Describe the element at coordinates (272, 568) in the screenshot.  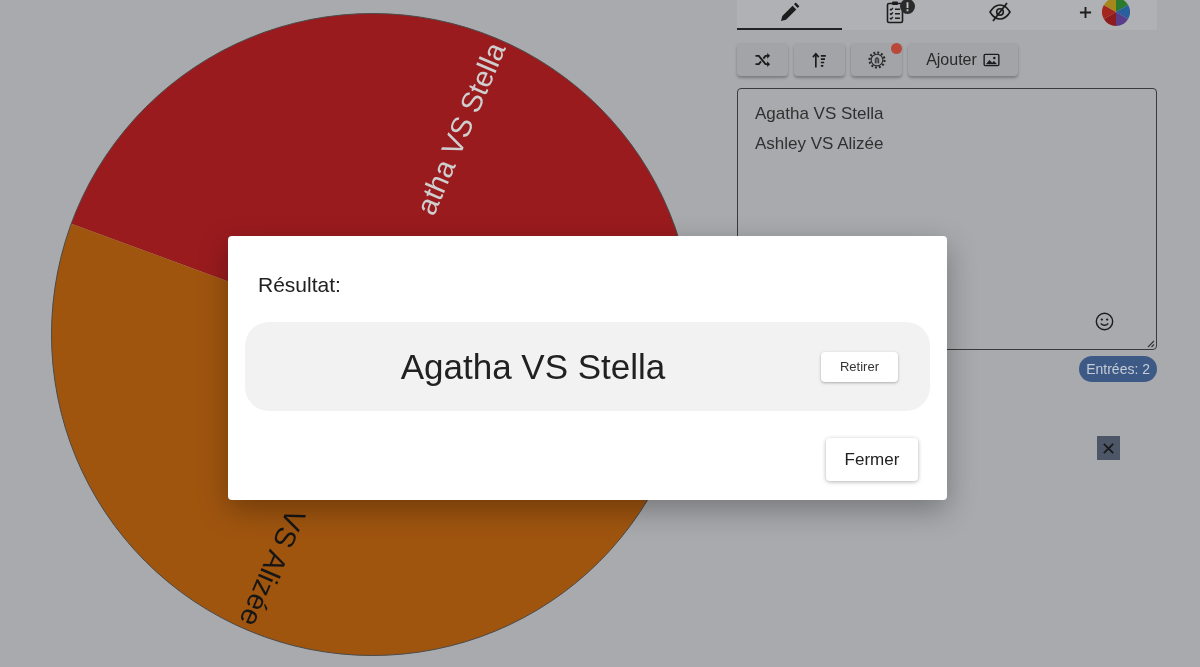
I see `wheel-slice-label: VS Alizée` at that location.